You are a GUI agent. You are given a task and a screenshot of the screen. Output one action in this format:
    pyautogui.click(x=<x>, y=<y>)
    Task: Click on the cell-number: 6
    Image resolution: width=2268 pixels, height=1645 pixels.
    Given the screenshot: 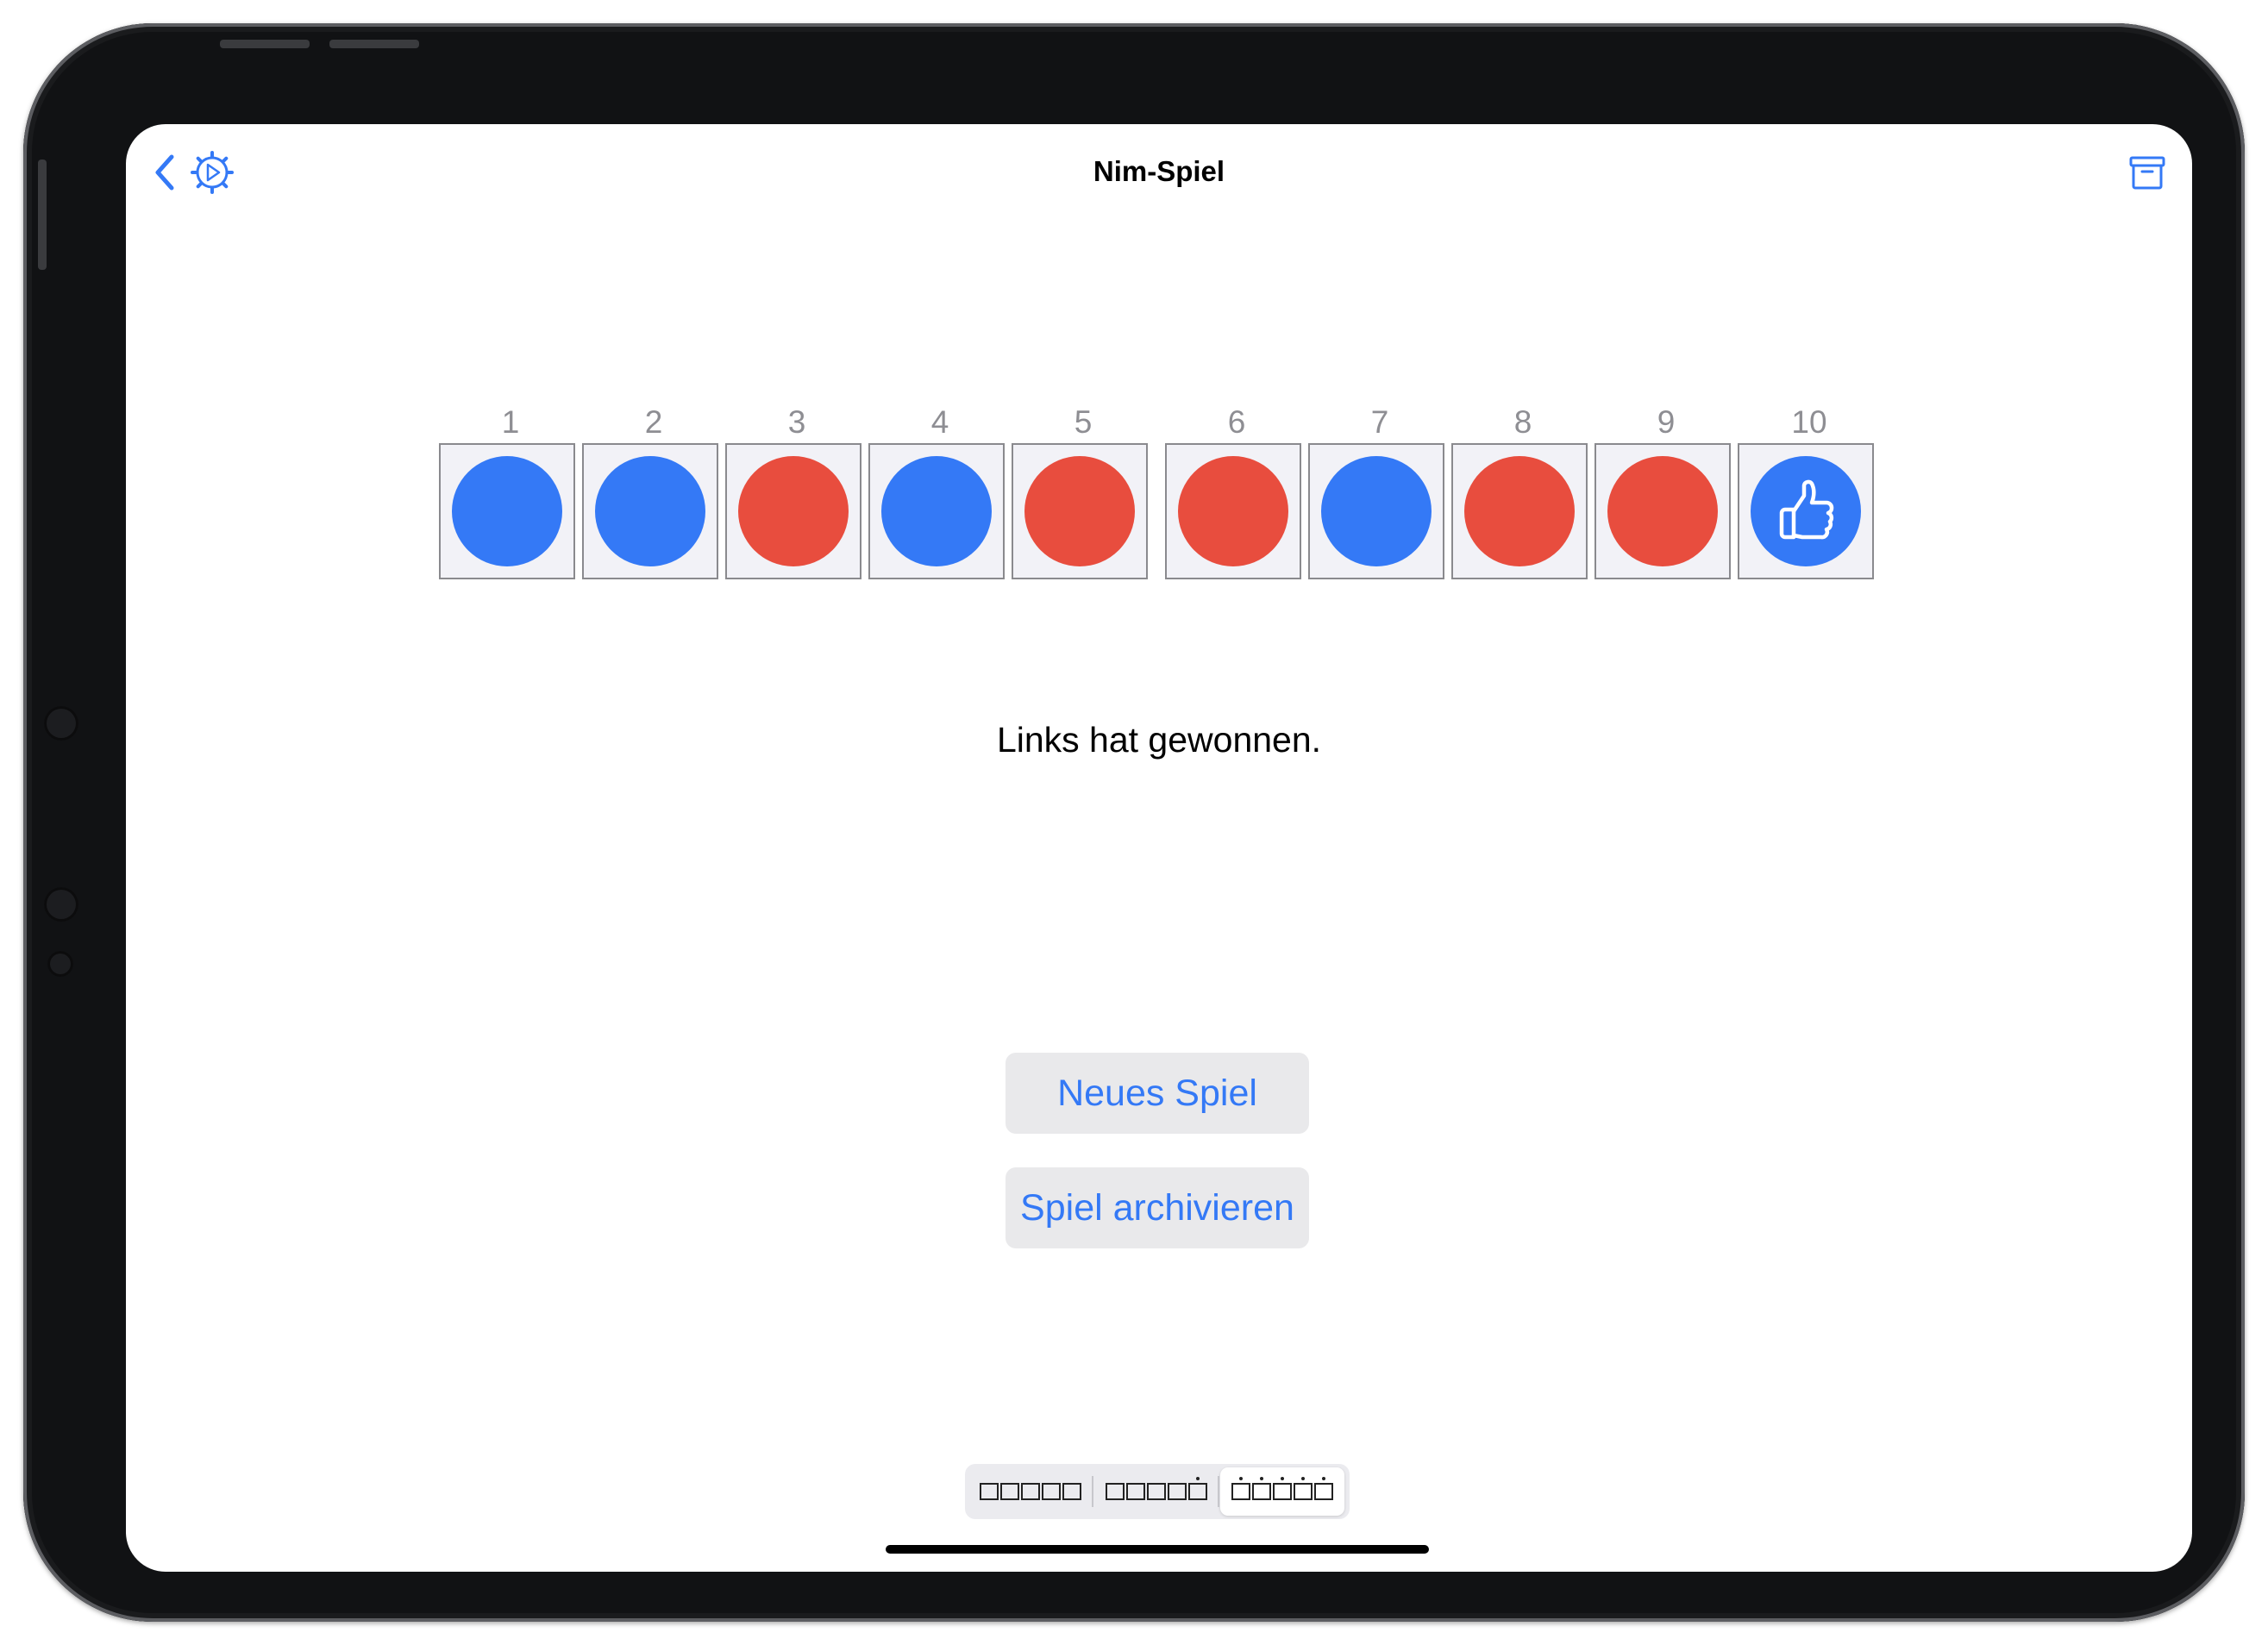 What is the action you would take?
    pyautogui.click(x=1236, y=422)
    